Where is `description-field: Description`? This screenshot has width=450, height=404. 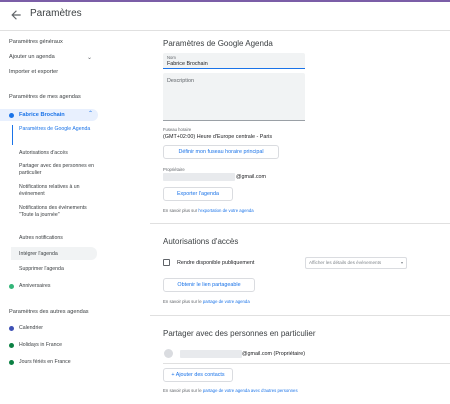
description-field: Description is located at coordinates (234, 97).